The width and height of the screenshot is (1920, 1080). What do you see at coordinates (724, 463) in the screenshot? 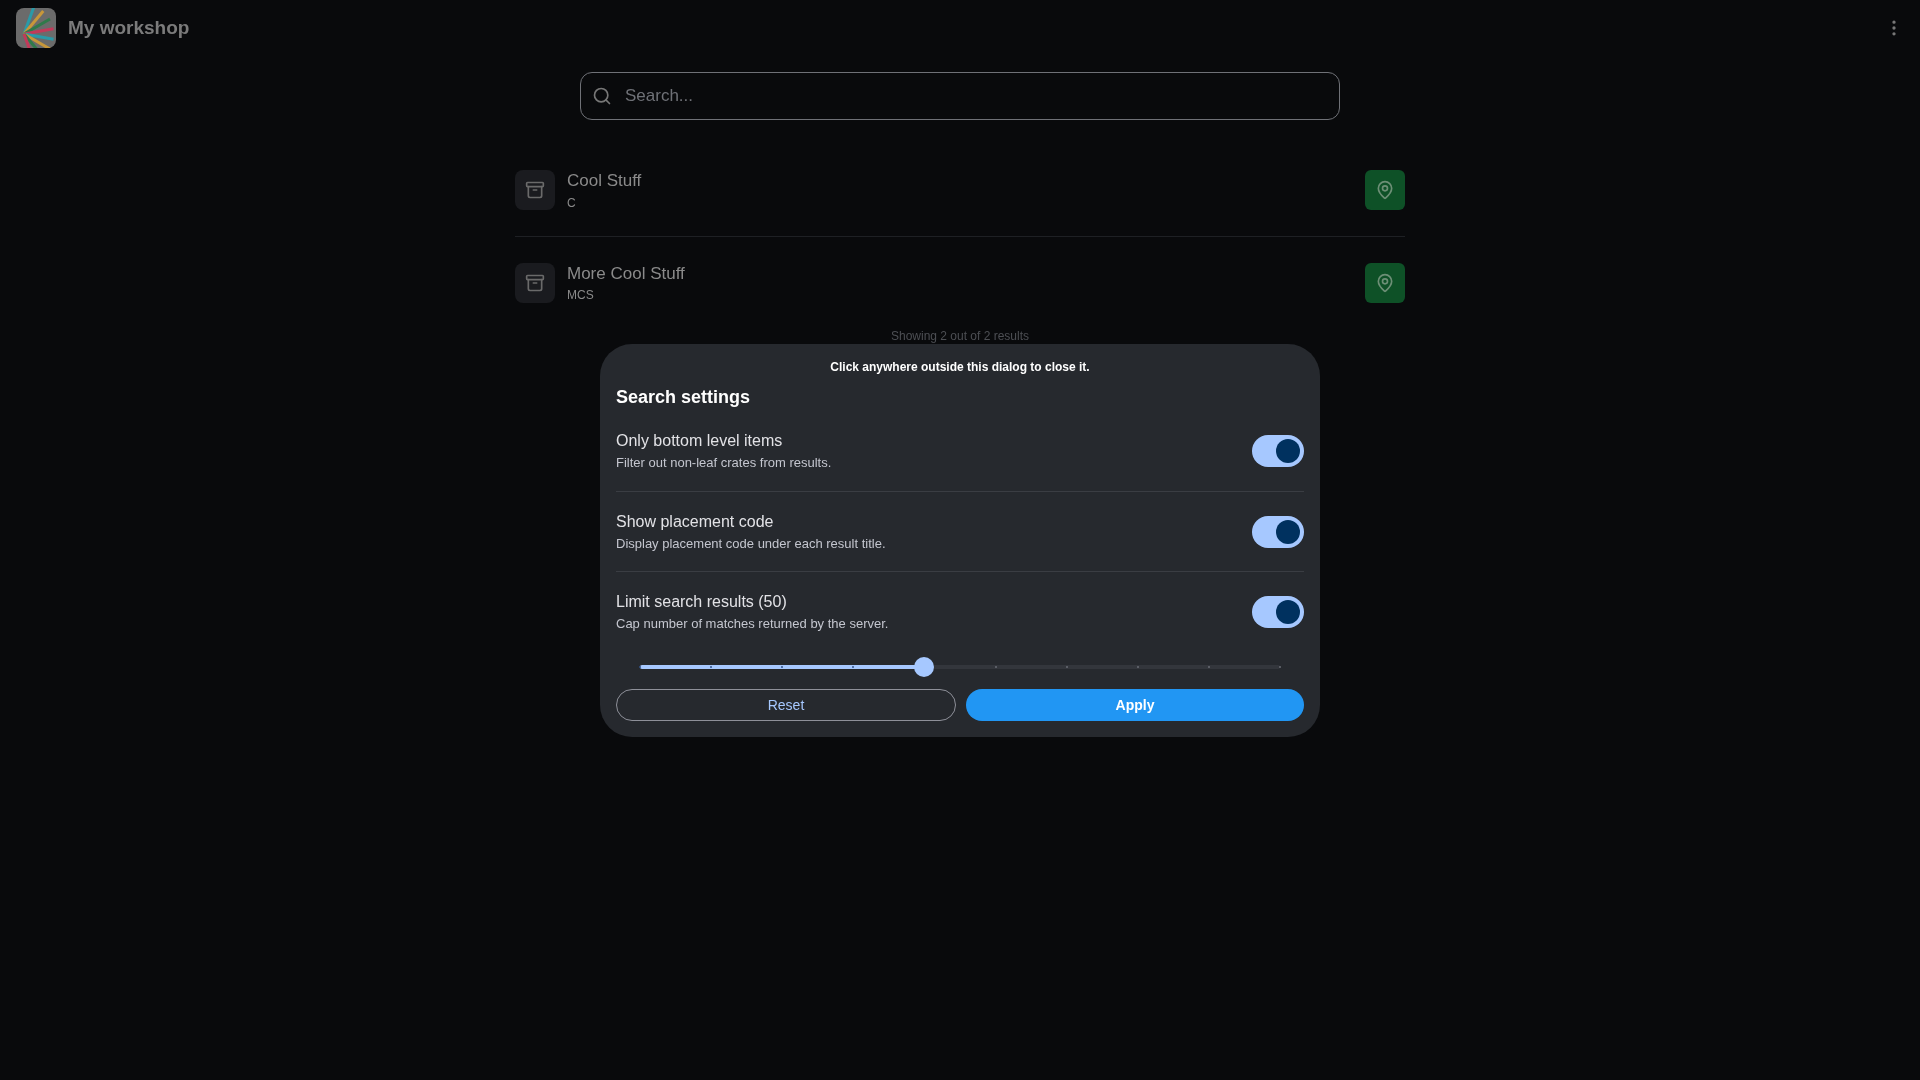
I see `setting-description: Filter out non-leaf crates from results.` at bounding box center [724, 463].